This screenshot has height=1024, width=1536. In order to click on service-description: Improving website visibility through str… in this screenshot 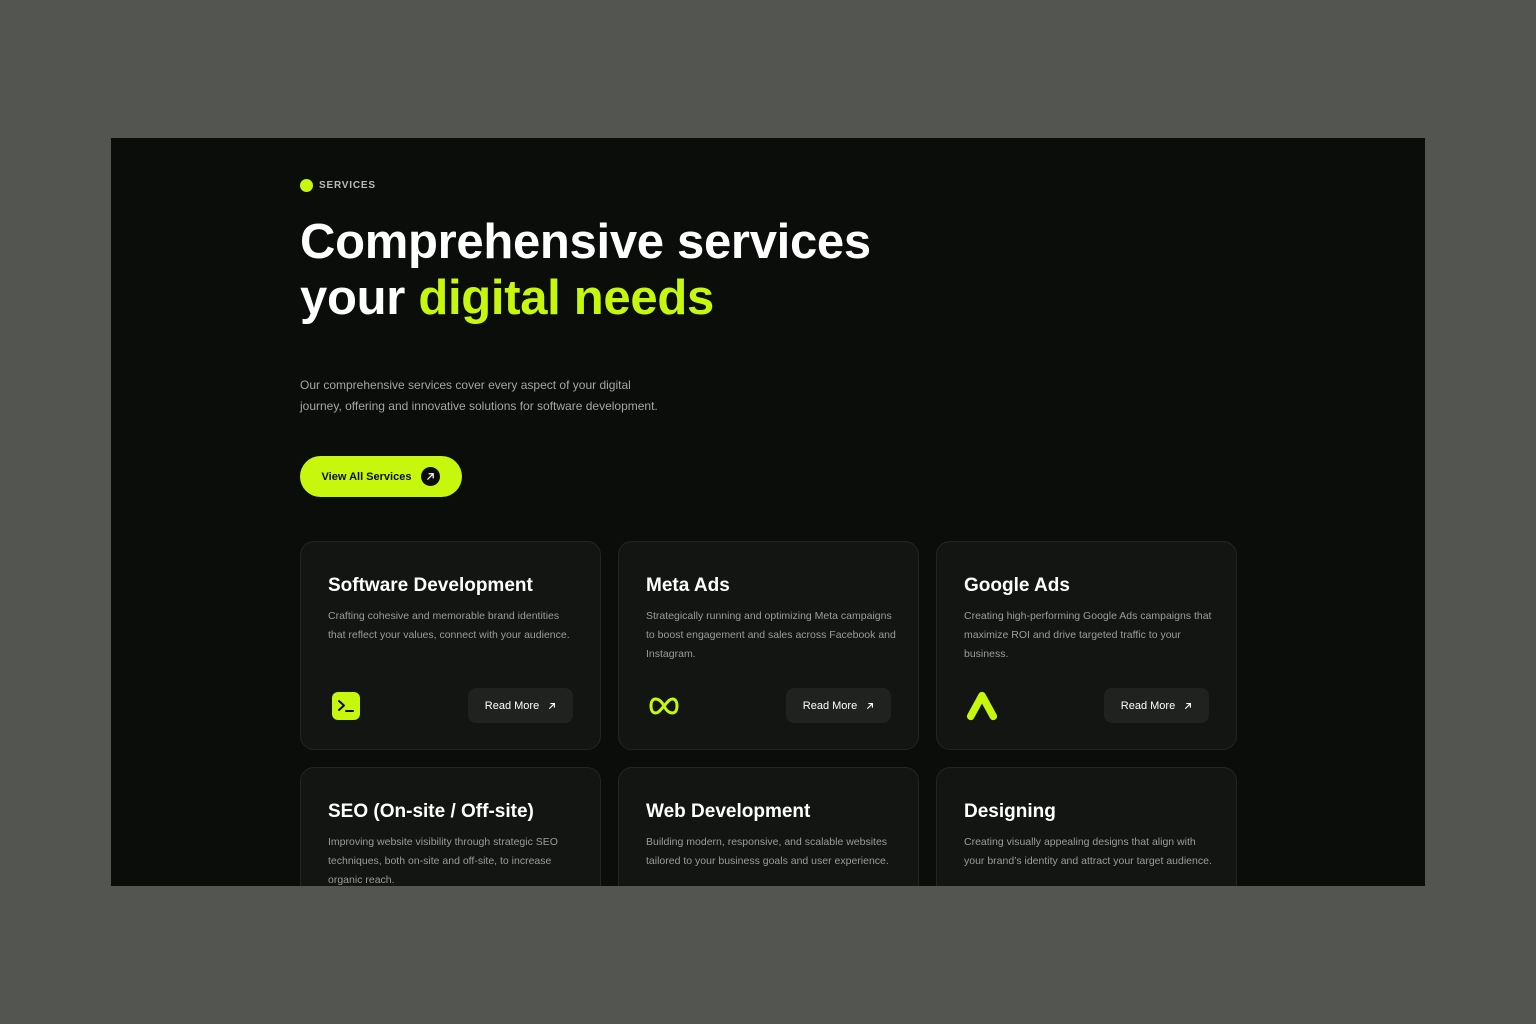, I will do `click(443, 861)`.